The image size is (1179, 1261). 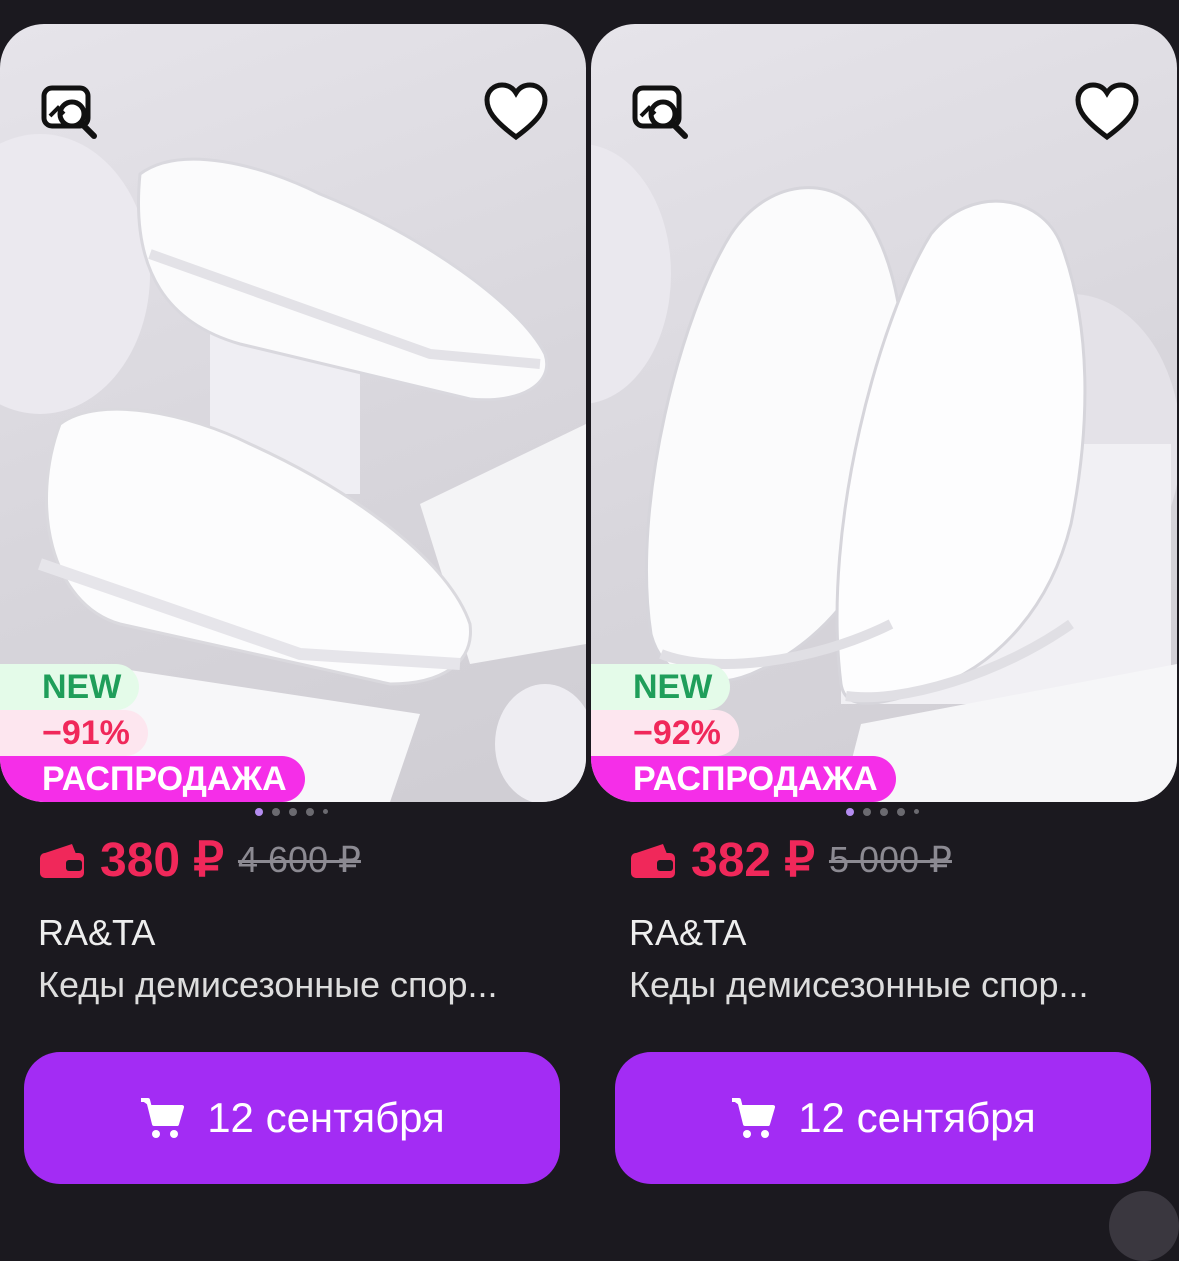 What do you see at coordinates (743, 733) in the screenshot?
I see `badge-stack: NEW −92% РАСПРОДАЖА` at bounding box center [743, 733].